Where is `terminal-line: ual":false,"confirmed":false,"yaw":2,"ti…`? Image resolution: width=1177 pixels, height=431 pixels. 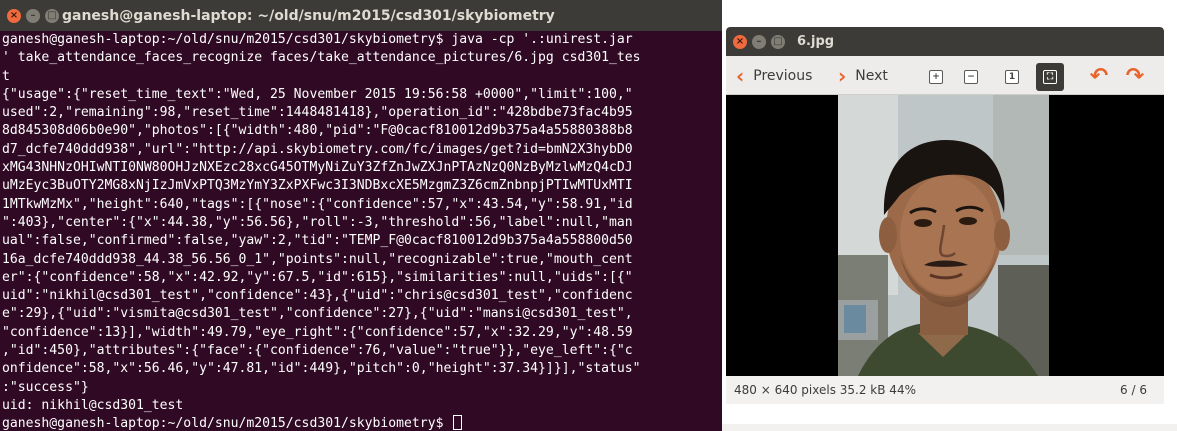
terminal-line: ual":false,"confirmed":false,"yaw":2,"ti… is located at coordinates (317, 241).